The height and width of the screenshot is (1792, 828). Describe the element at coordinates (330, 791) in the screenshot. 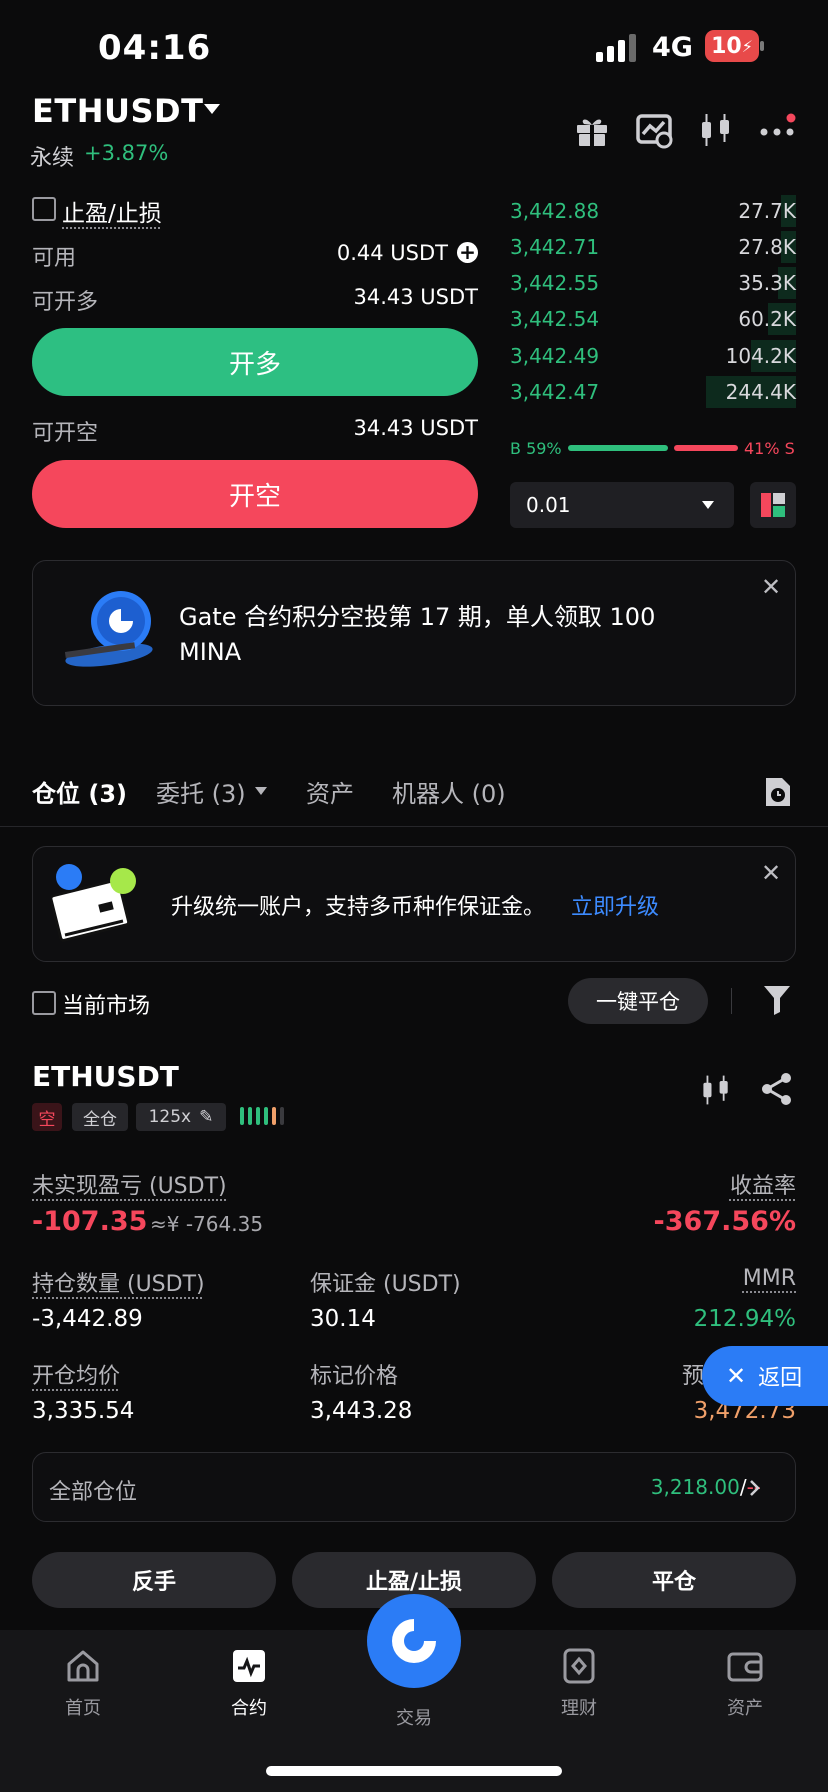

I see `tab-assets: 资产` at that location.